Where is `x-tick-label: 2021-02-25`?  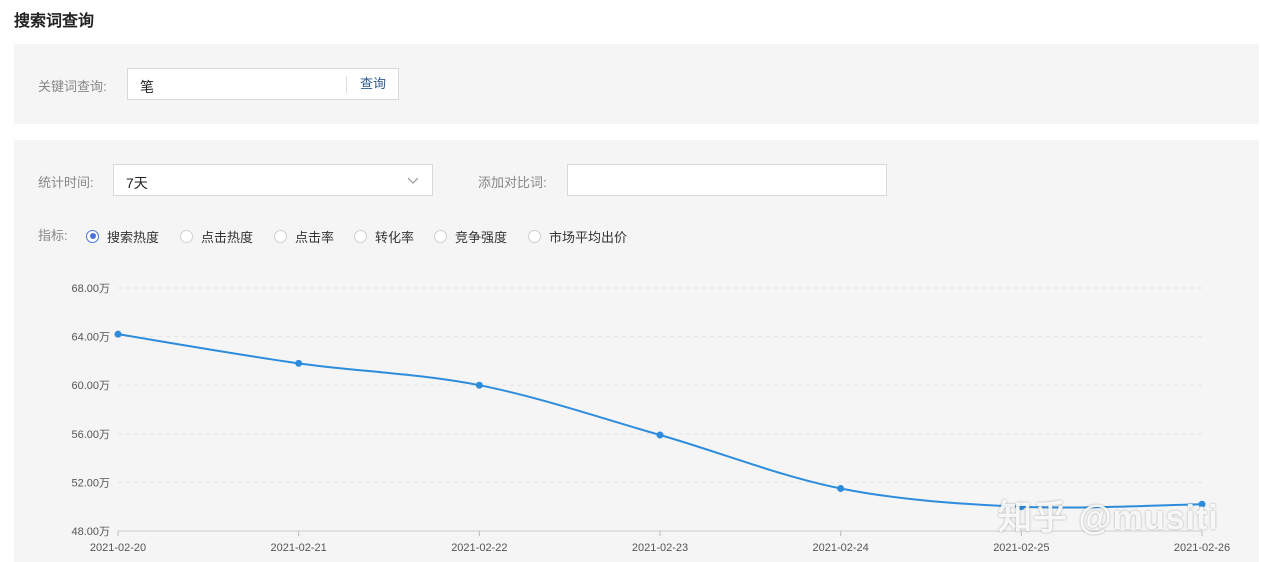
x-tick-label: 2021-02-25 is located at coordinates (1021, 548).